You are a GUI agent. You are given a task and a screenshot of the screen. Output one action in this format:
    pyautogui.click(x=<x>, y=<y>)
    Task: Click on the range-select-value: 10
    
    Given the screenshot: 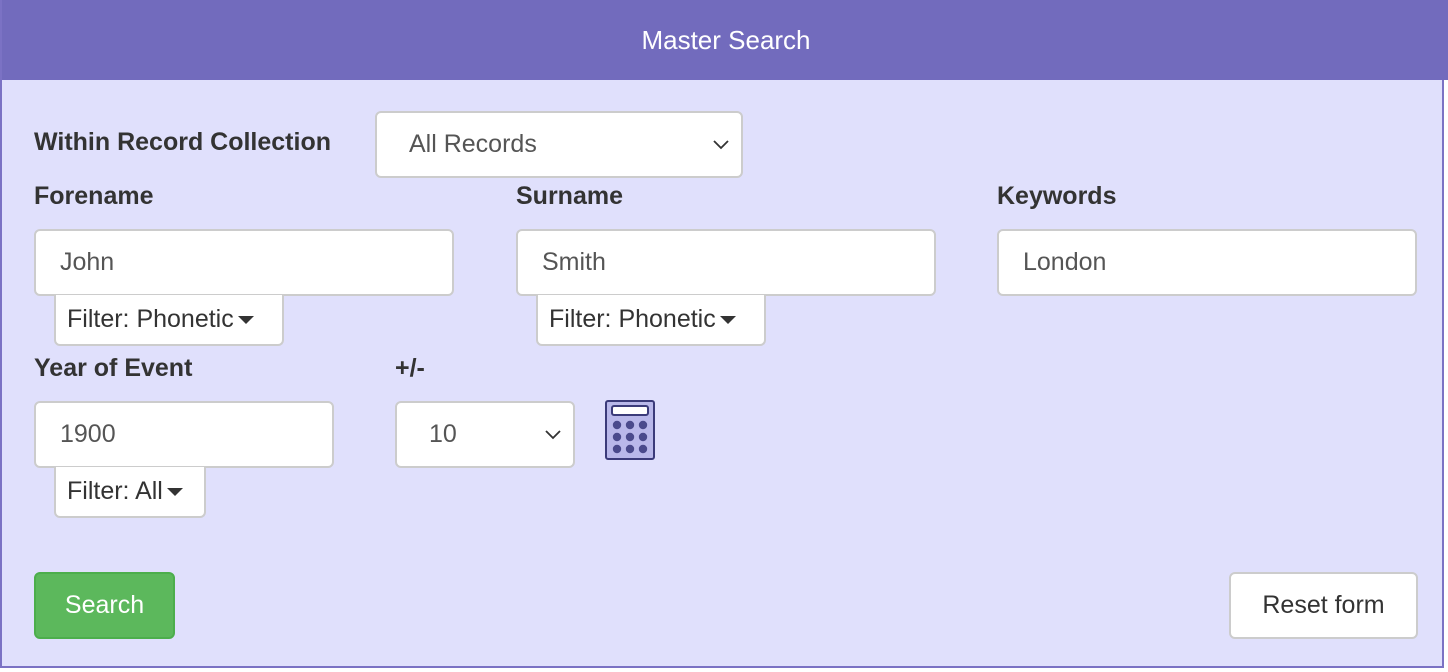 What is the action you would take?
    pyautogui.click(x=443, y=434)
    